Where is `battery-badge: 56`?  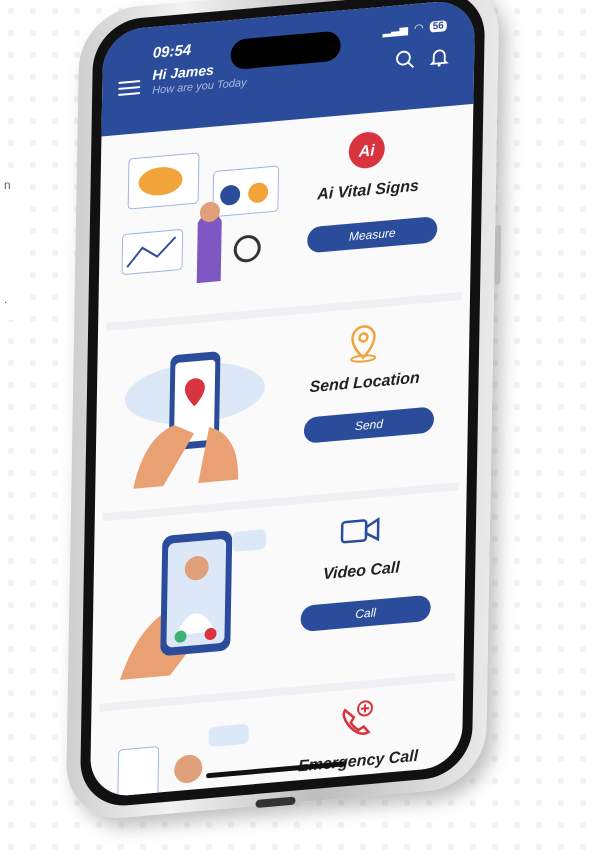
battery-badge: 56 is located at coordinates (438, 26).